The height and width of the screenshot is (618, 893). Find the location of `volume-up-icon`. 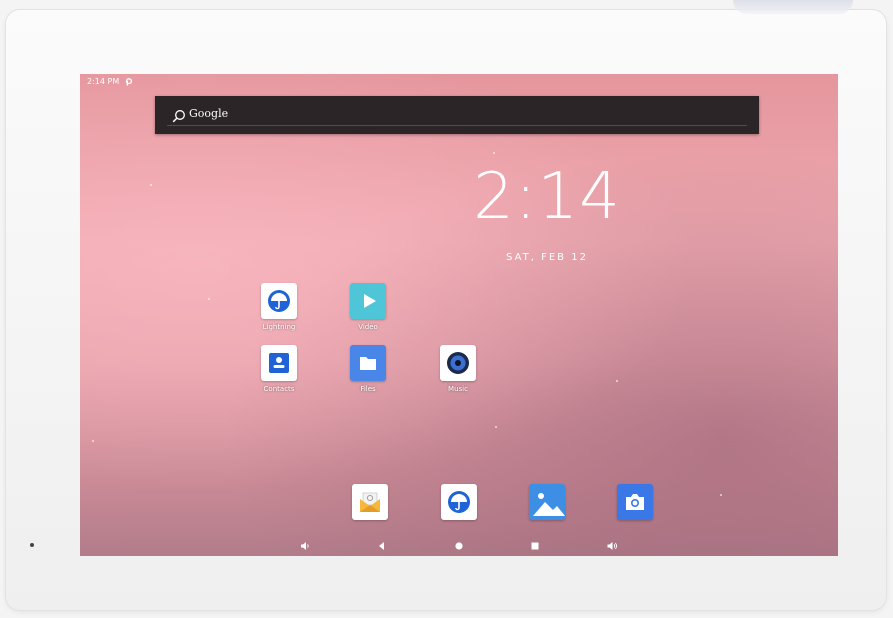

volume-up-icon is located at coordinates (612, 543).